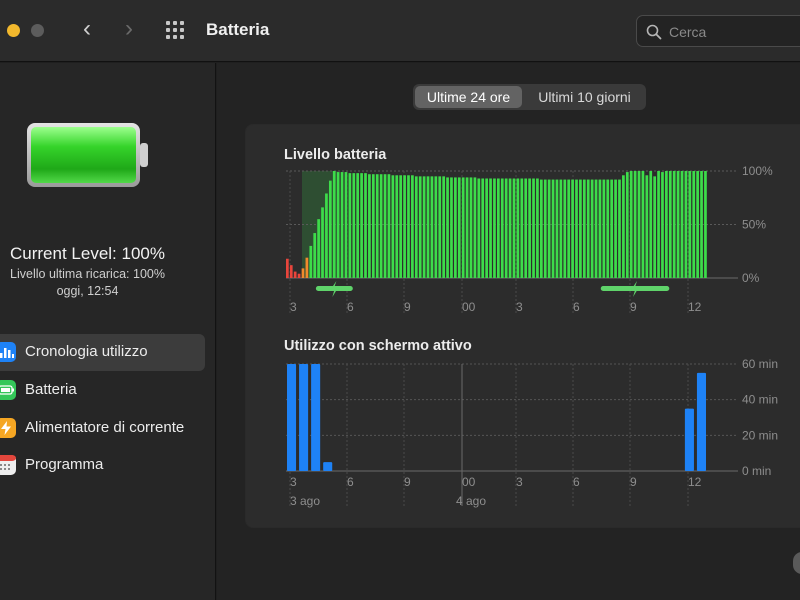 Image resolution: width=800 pixels, height=600 pixels. I want to click on battery-chart-title: Livello batteria, so click(335, 155).